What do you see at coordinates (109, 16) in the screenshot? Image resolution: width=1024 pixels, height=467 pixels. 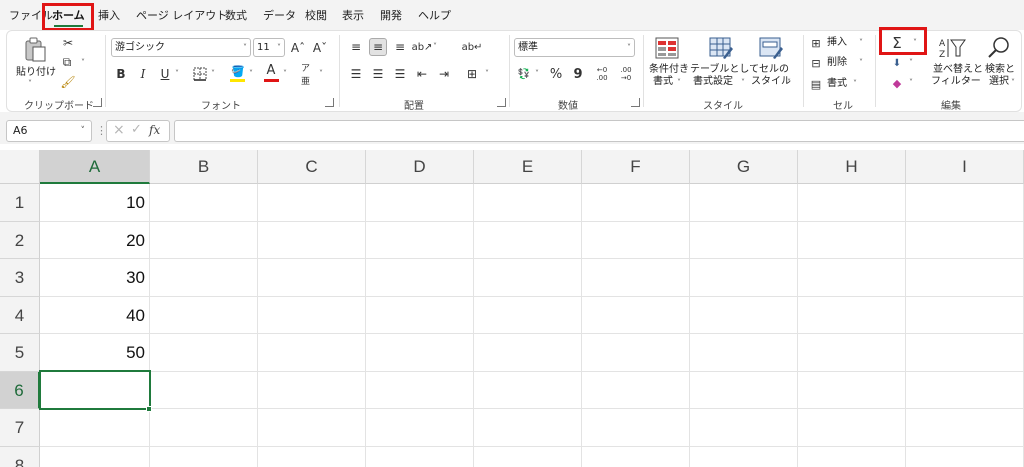 I see `tab-insert: 挿入` at bounding box center [109, 16].